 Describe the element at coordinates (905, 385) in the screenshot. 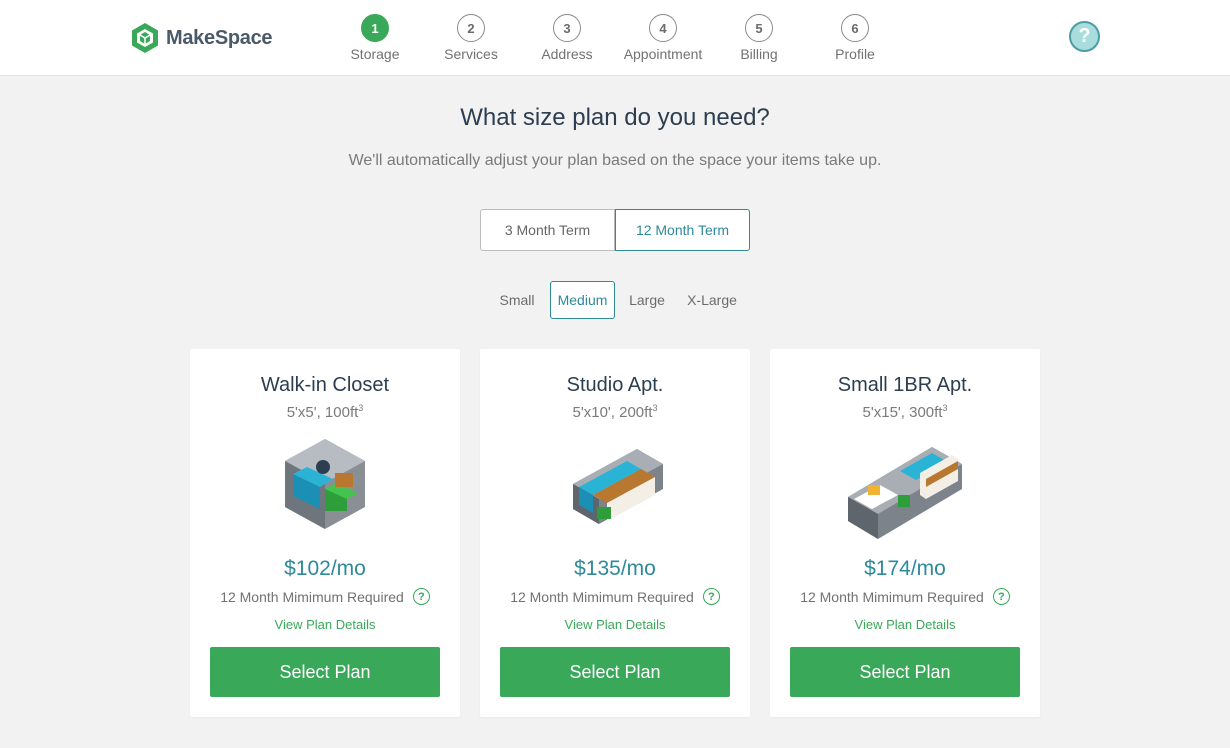

I see `plan-title: Small 1BR Apt.` at that location.